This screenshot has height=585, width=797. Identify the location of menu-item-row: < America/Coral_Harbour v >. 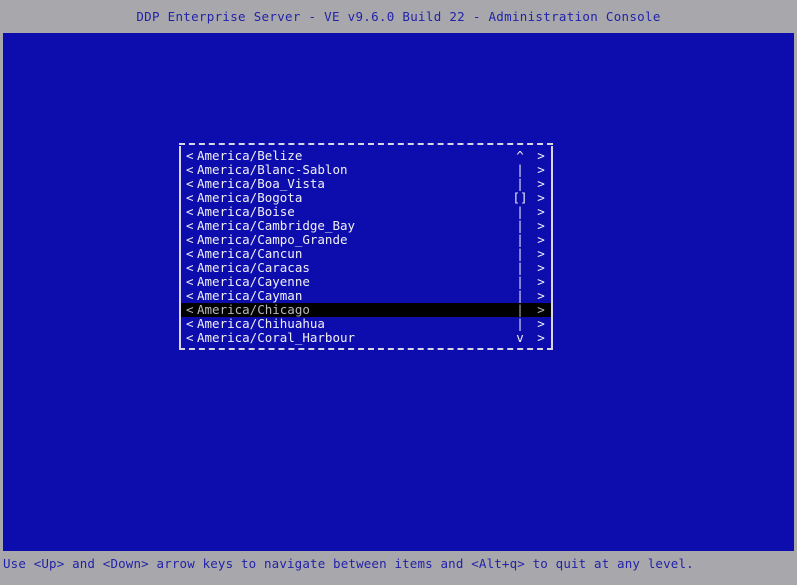
(366, 338).